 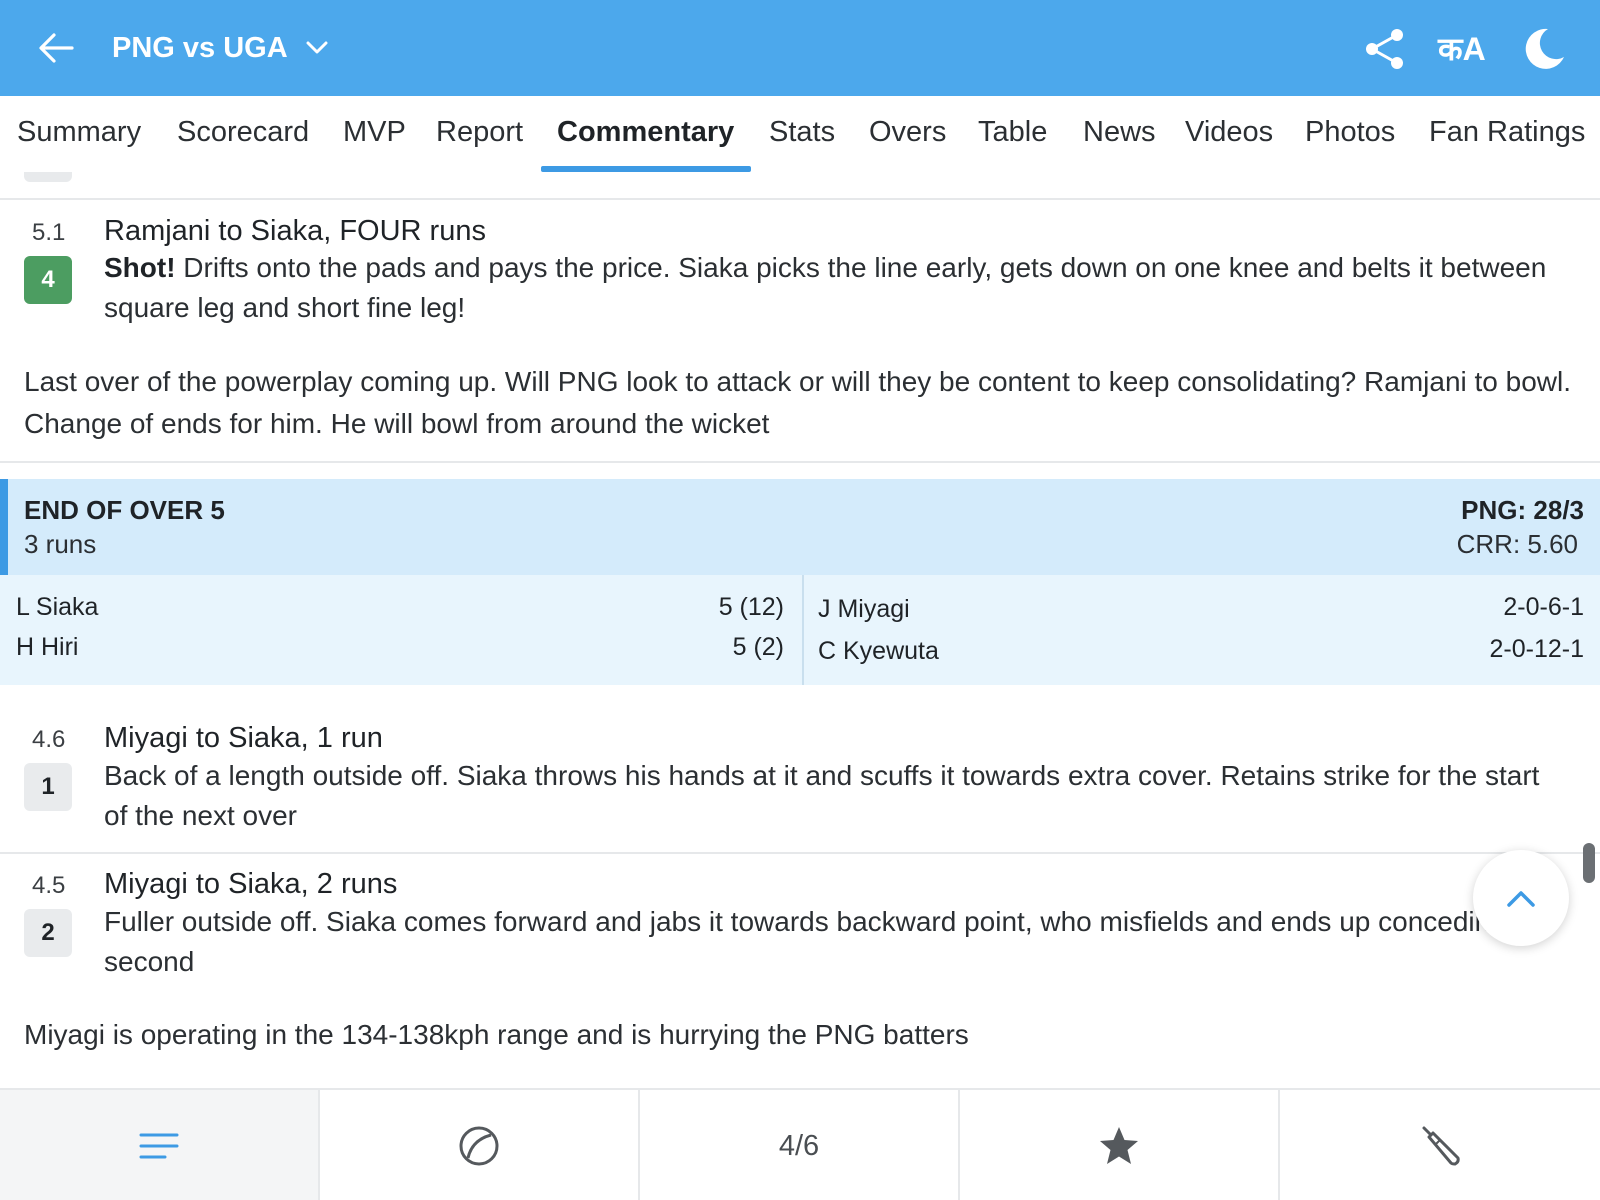 What do you see at coordinates (1507, 132) in the screenshot?
I see `tab-fan-ratings: Fan Ratings` at bounding box center [1507, 132].